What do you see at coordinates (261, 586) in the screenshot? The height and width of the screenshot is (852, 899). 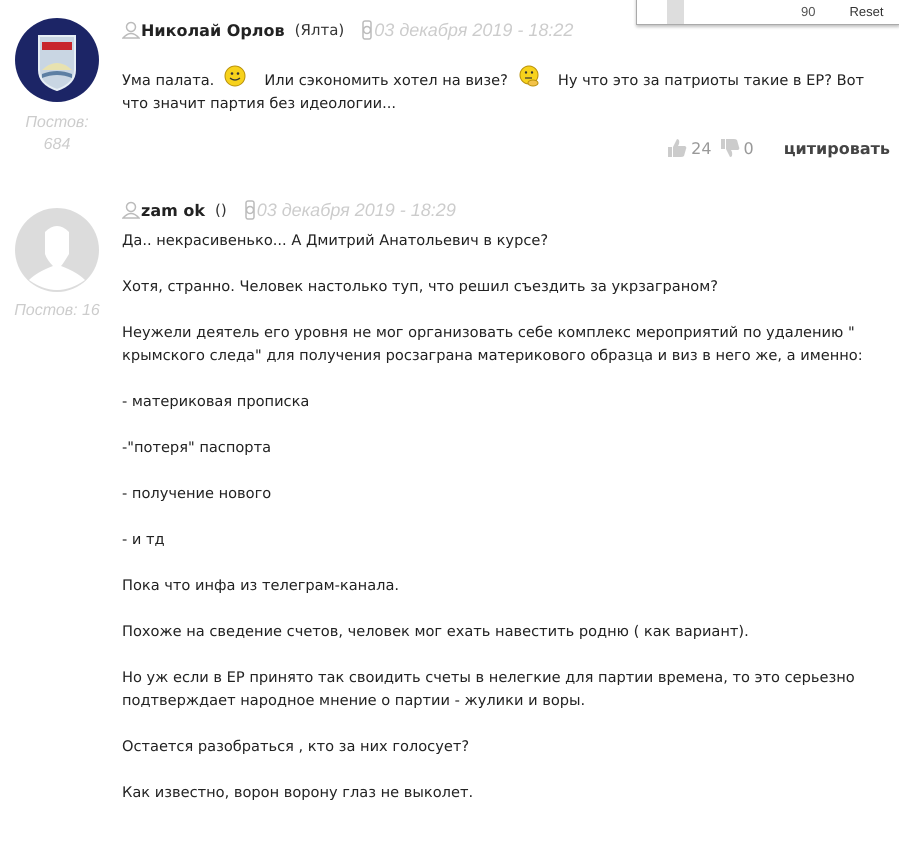 I see `post-text: Пока что инфа из телеграм-канала.` at bounding box center [261, 586].